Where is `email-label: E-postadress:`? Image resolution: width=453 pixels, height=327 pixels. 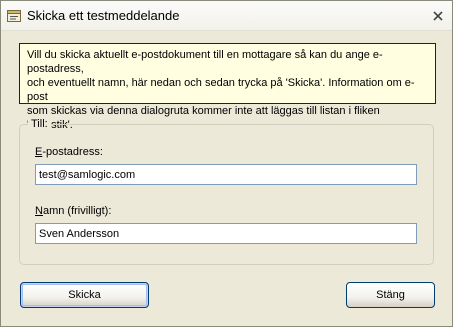 email-label: E-postadress: is located at coordinates (69, 152).